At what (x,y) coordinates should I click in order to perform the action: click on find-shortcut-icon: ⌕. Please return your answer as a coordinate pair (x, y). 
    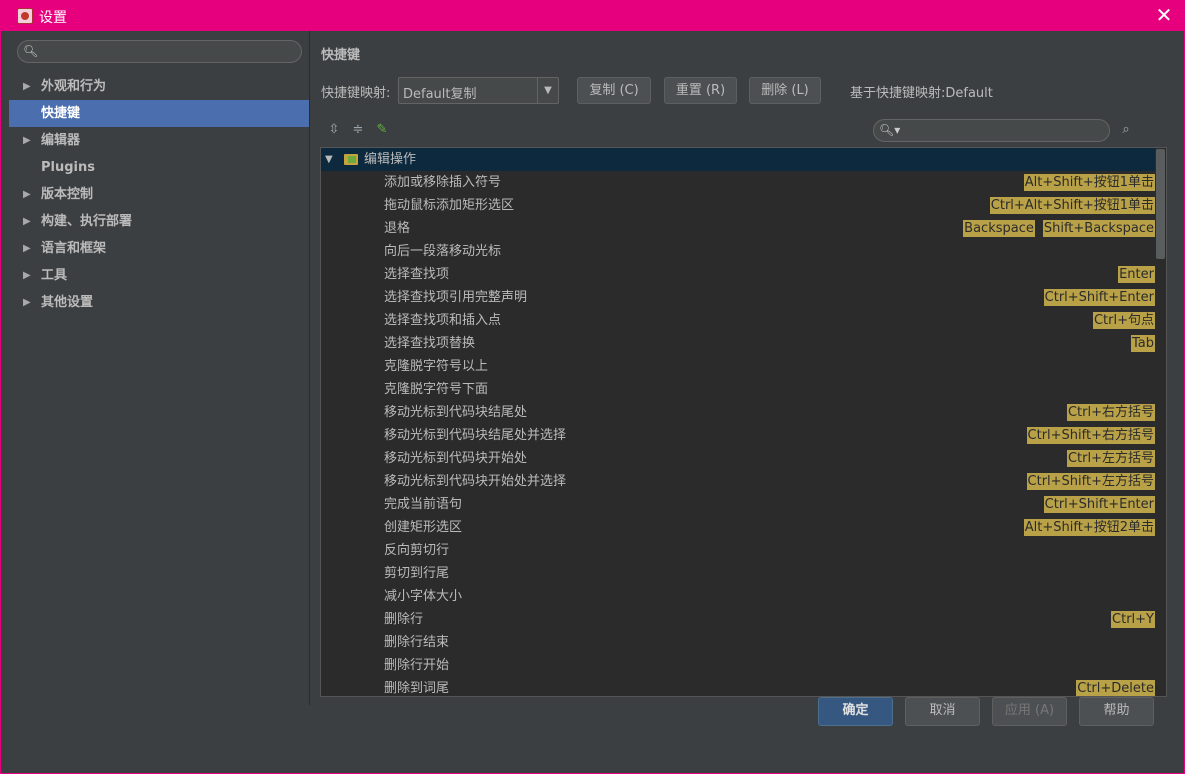
    Looking at the image, I should click on (1126, 130).